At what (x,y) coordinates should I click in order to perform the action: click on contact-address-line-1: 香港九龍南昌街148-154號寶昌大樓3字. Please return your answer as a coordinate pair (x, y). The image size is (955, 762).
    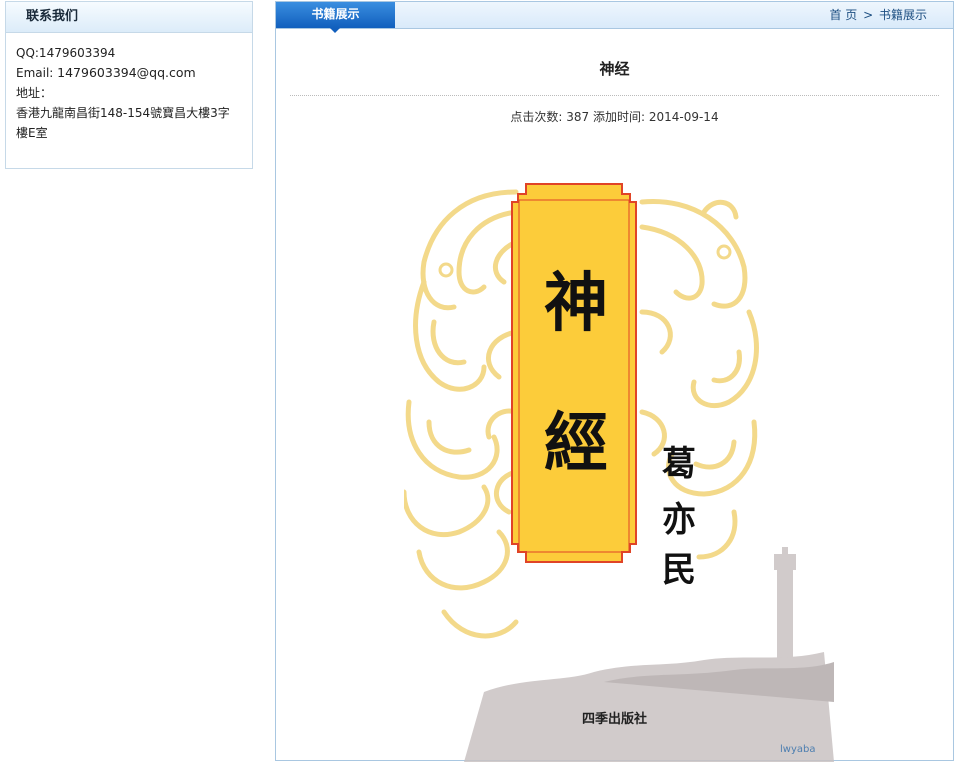
    Looking at the image, I should click on (123, 113).